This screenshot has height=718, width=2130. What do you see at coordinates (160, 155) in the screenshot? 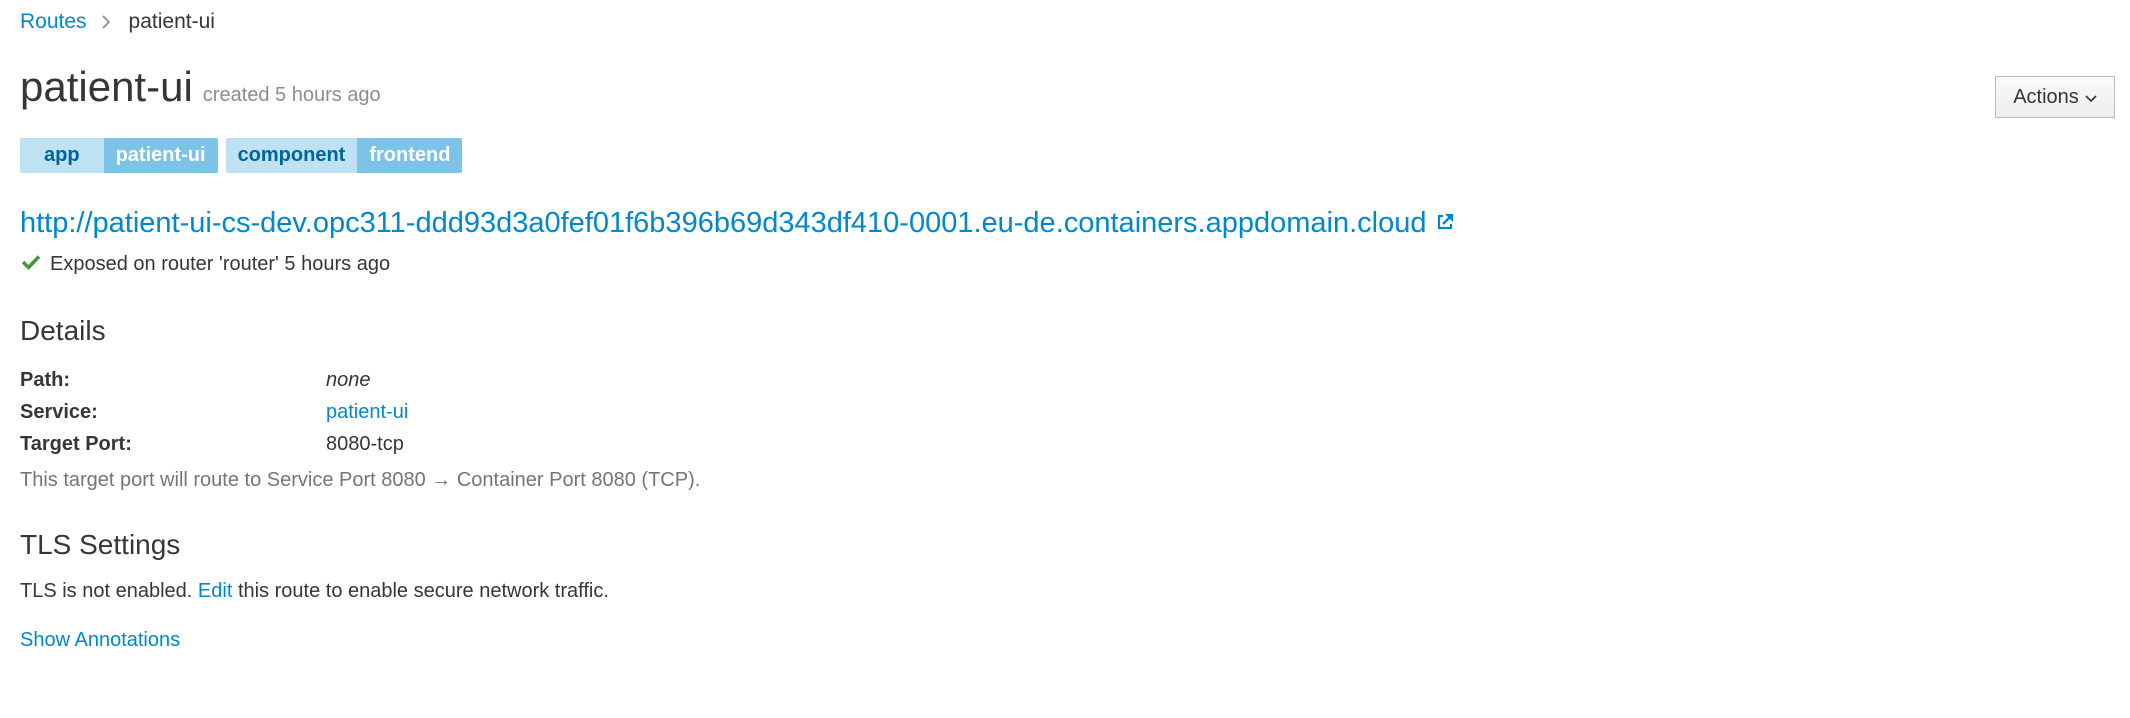
I see `label-value: patient-ui` at bounding box center [160, 155].